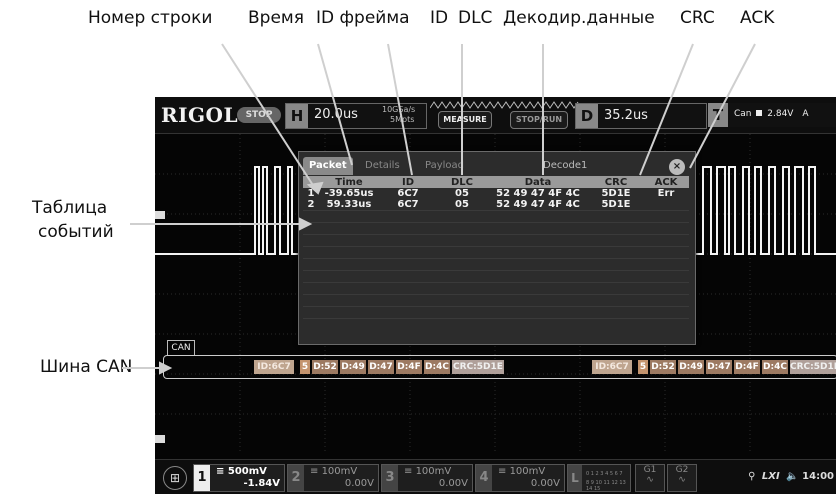 The height and width of the screenshot is (494, 836). What do you see at coordinates (239, 478) in the screenshot?
I see `channel-1-box: 1 ≡ 500mV -1.84V` at bounding box center [239, 478].